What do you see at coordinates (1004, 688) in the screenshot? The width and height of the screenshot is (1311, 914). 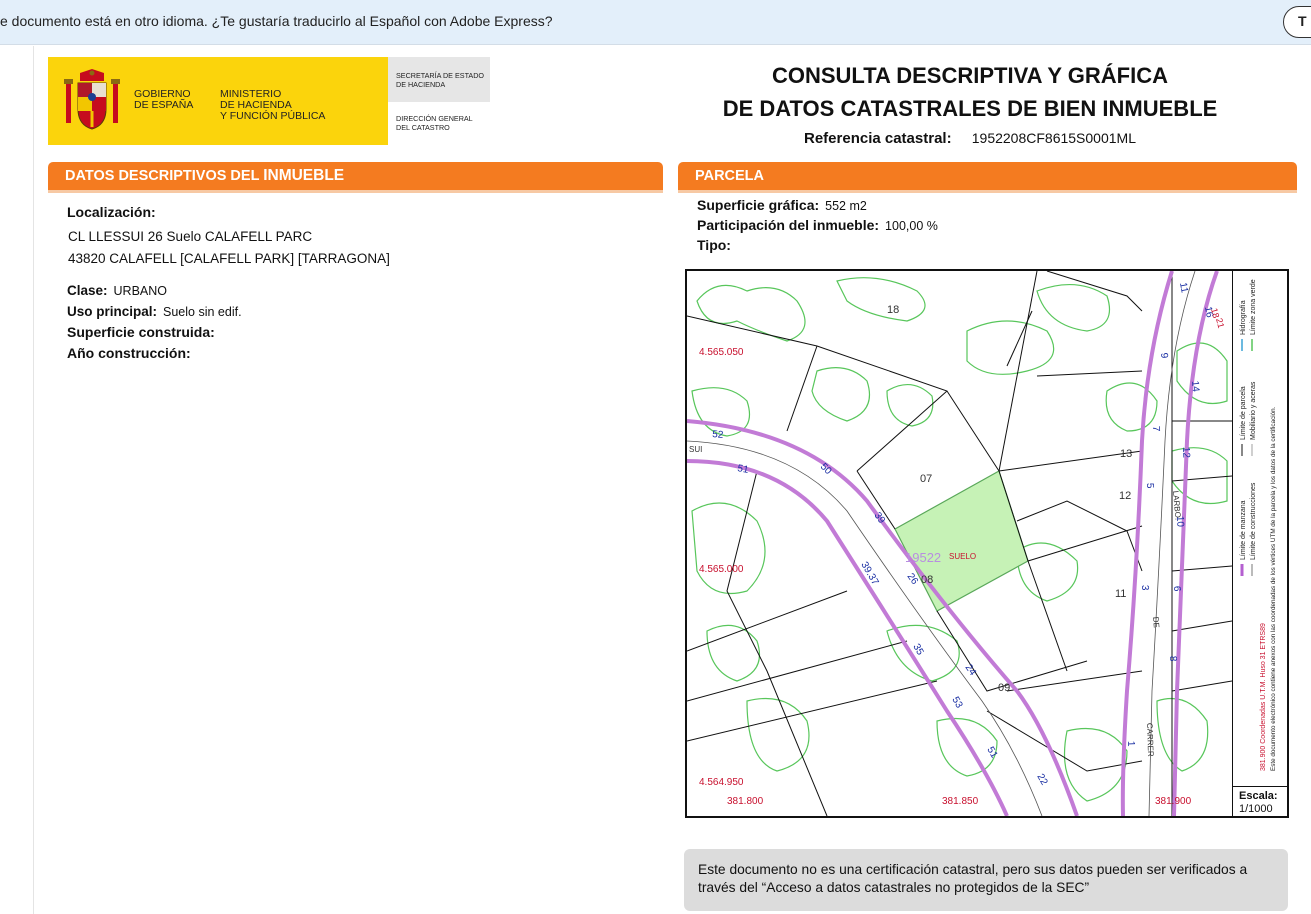 I see `parcel-label-09: 09` at bounding box center [1004, 688].